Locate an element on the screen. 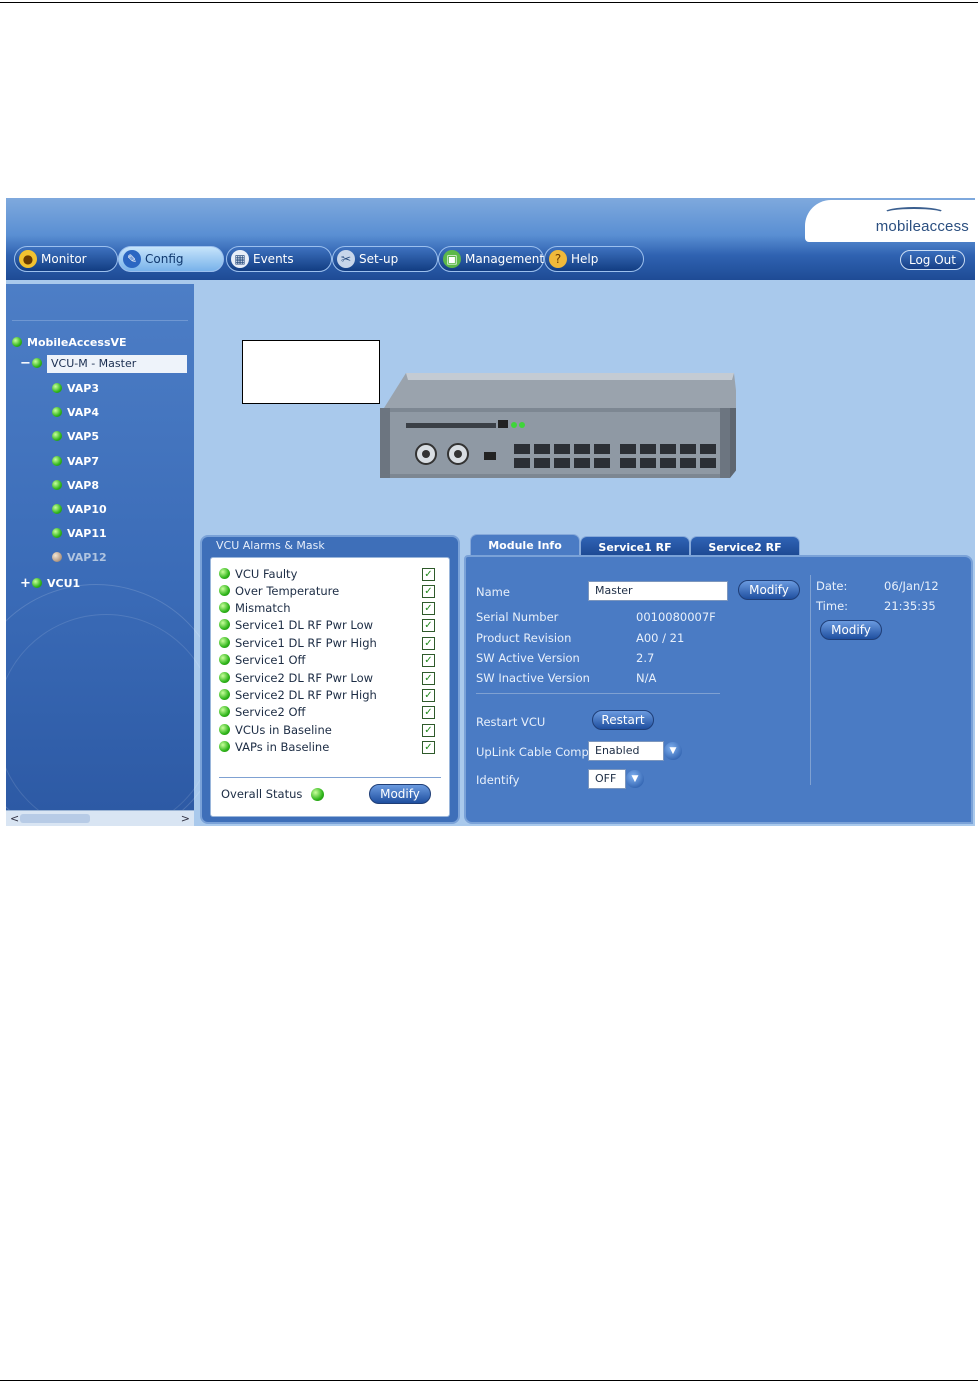  alarm-row: VAPs in Baseline ✓ is located at coordinates (327, 747).